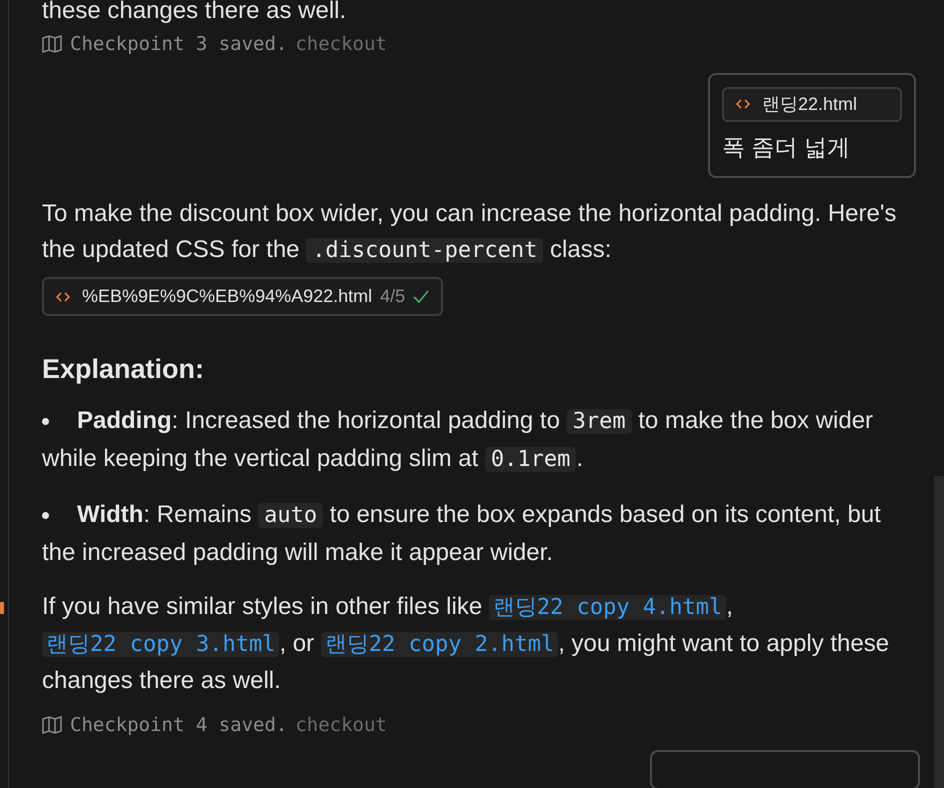  I want to click on paragraph: If you have similar styles in other files like 랜딩22 copy 4.html , 랜딩22 copy 3.html , or 랜딩22 copy 2.html , you might want to apply these changes there as well., so click(466, 644).